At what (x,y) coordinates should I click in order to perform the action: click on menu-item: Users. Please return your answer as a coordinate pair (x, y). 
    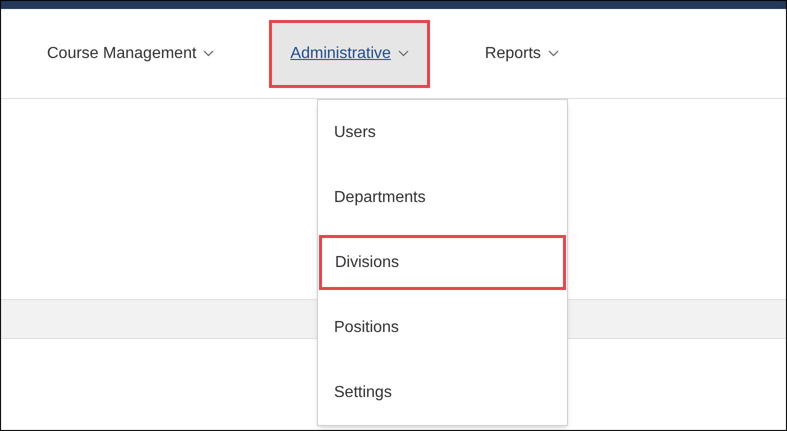
    Looking at the image, I should click on (442, 132).